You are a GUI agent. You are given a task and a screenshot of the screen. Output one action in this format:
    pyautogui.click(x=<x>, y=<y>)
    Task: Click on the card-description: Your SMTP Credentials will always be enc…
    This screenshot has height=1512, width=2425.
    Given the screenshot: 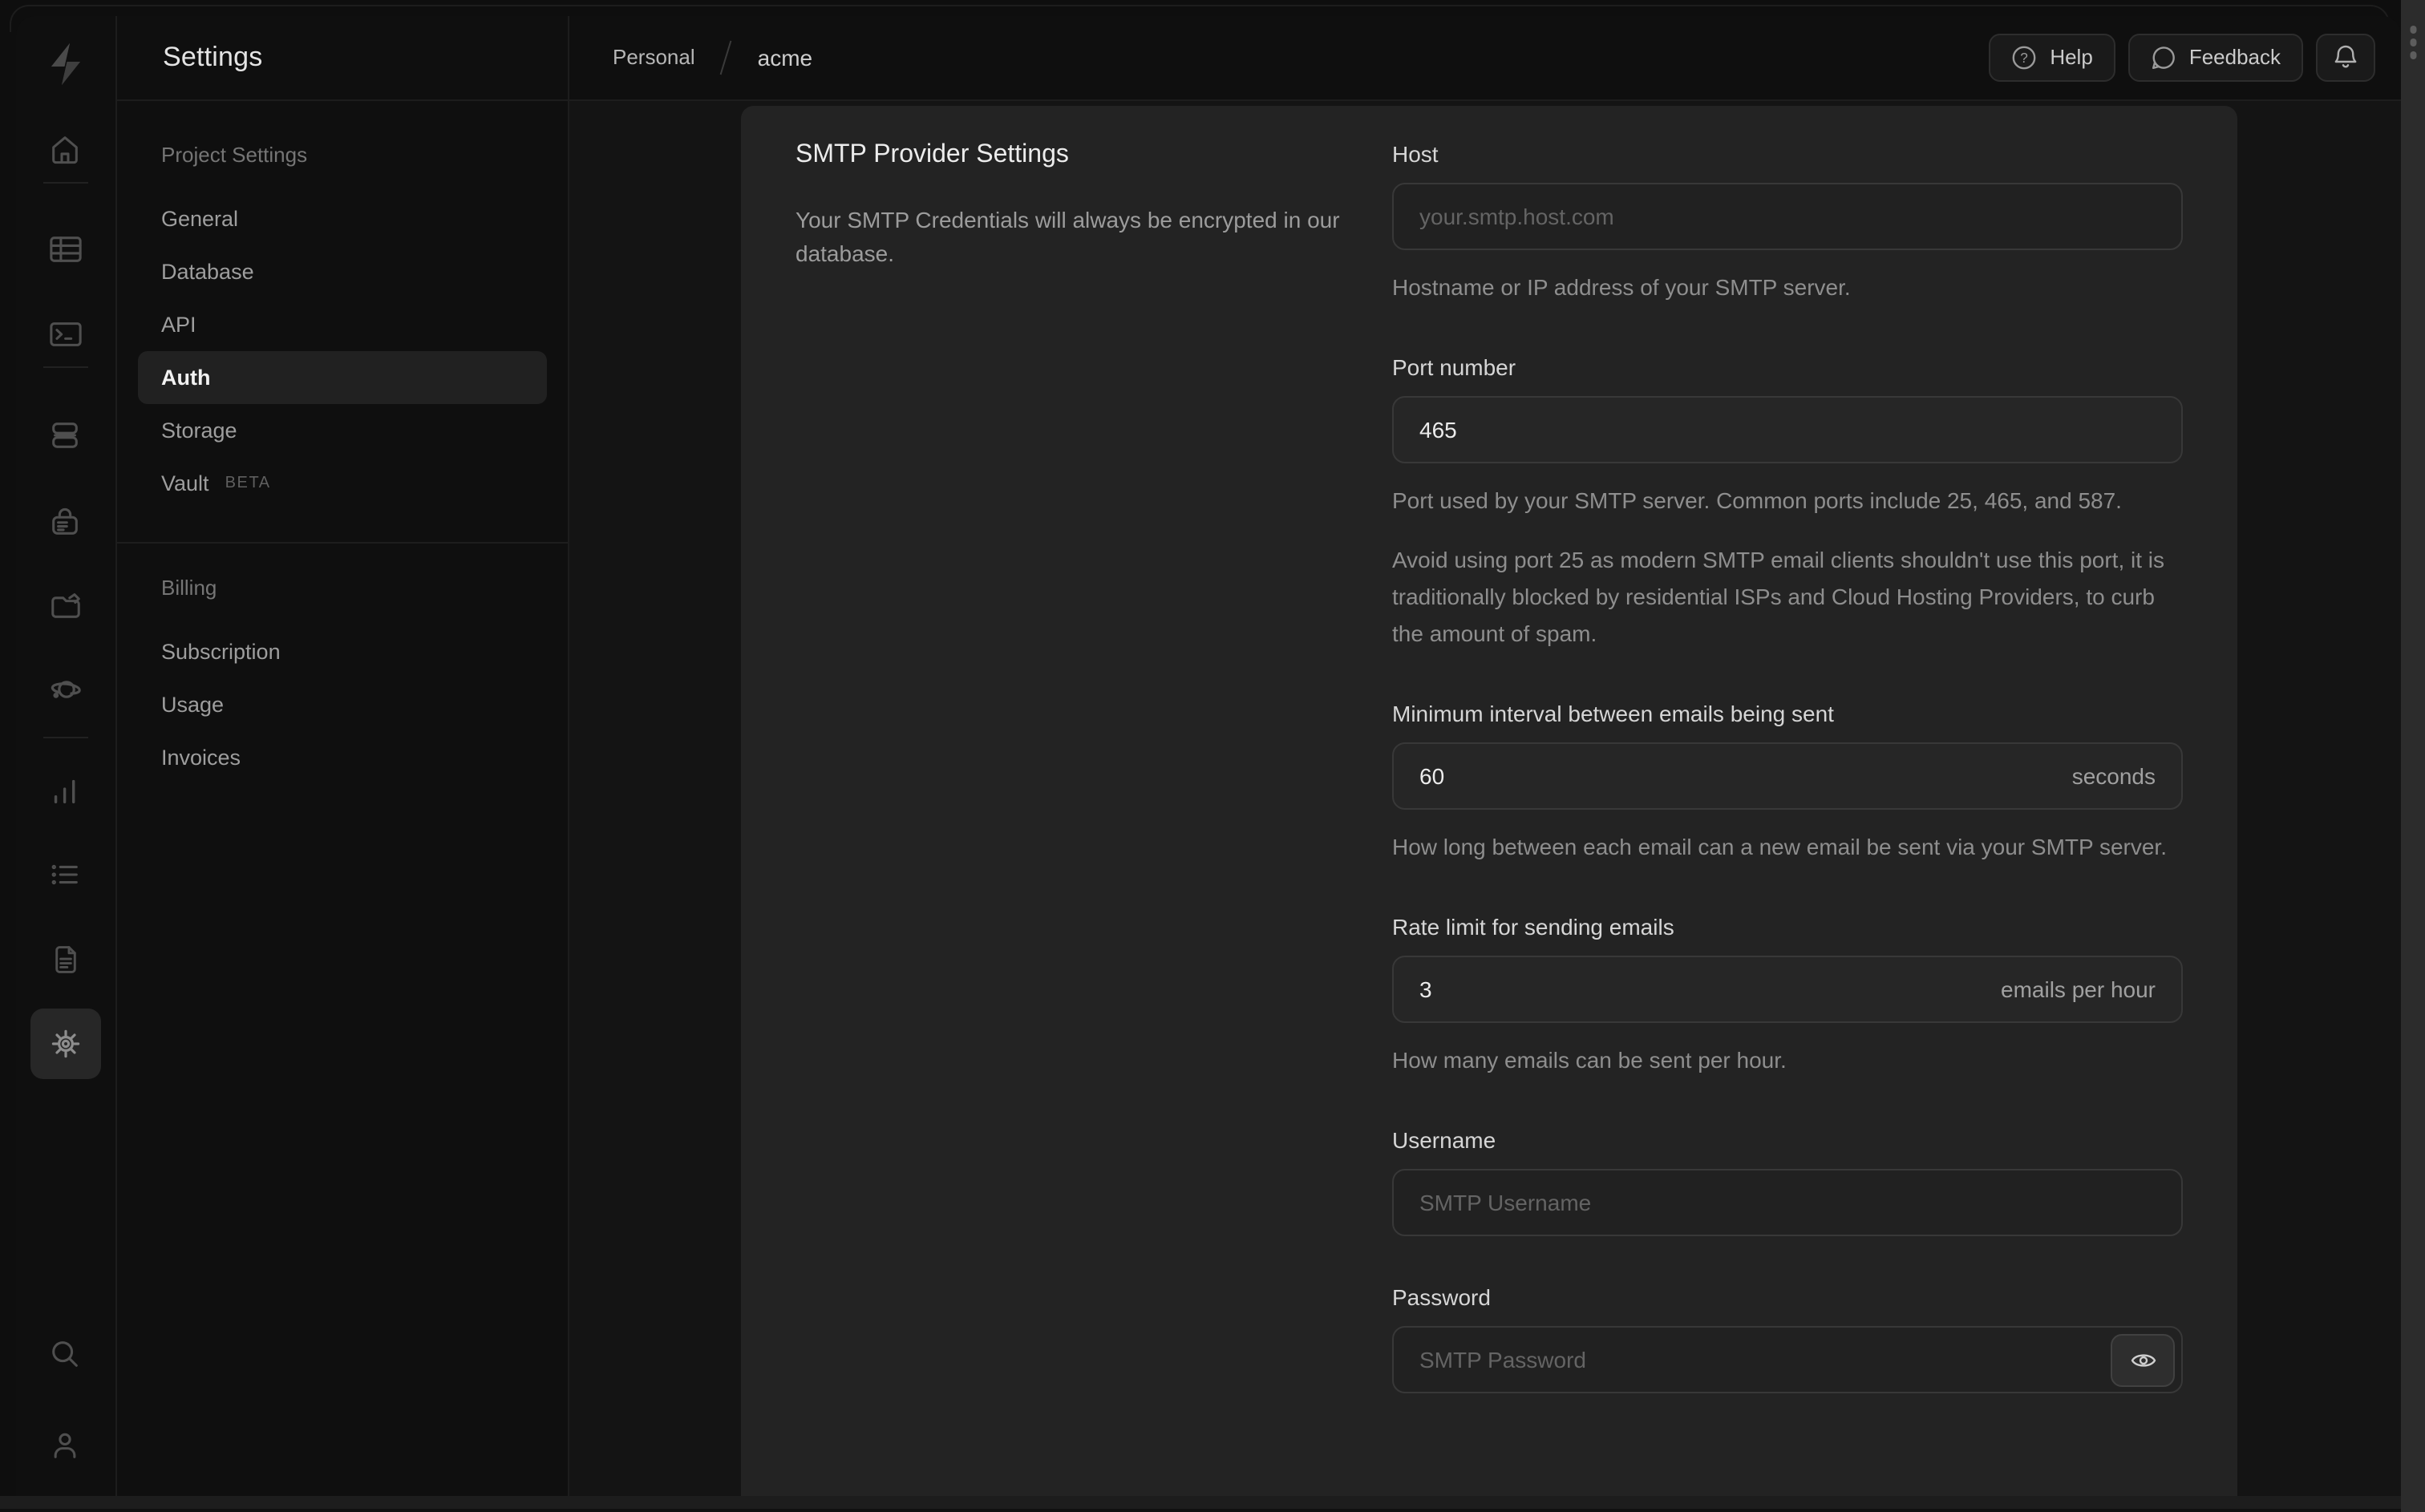 What is the action you would take?
    pyautogui.click(x=1068, y=236)
    